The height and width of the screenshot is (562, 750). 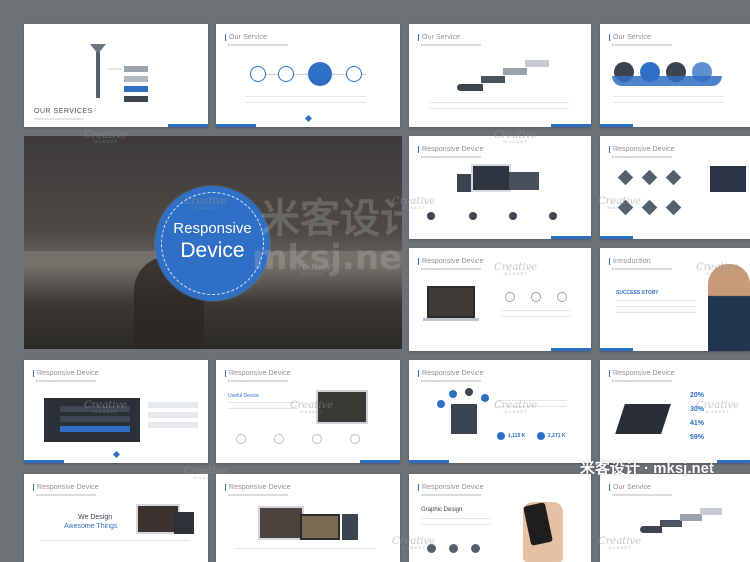 I want to click on desktop-device, so click(x=491, y=178).